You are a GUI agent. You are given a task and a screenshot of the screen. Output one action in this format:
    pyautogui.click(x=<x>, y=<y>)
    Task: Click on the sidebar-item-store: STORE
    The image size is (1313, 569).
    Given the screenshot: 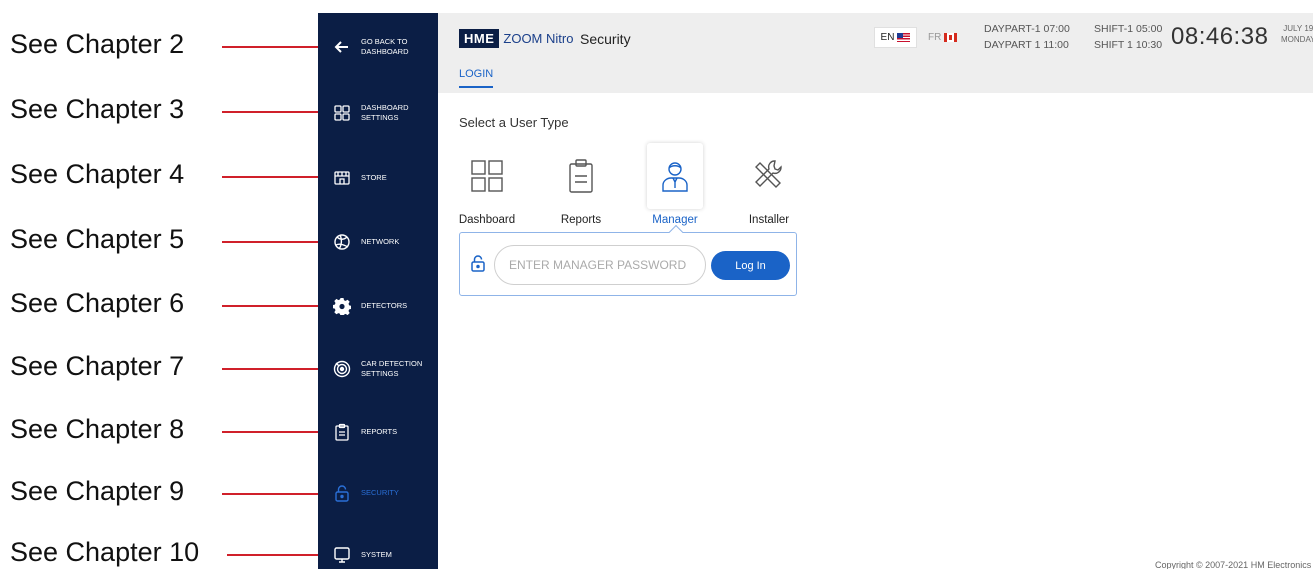 What is the action you would take?
    pyautogui.click(x=378, y=178)
    